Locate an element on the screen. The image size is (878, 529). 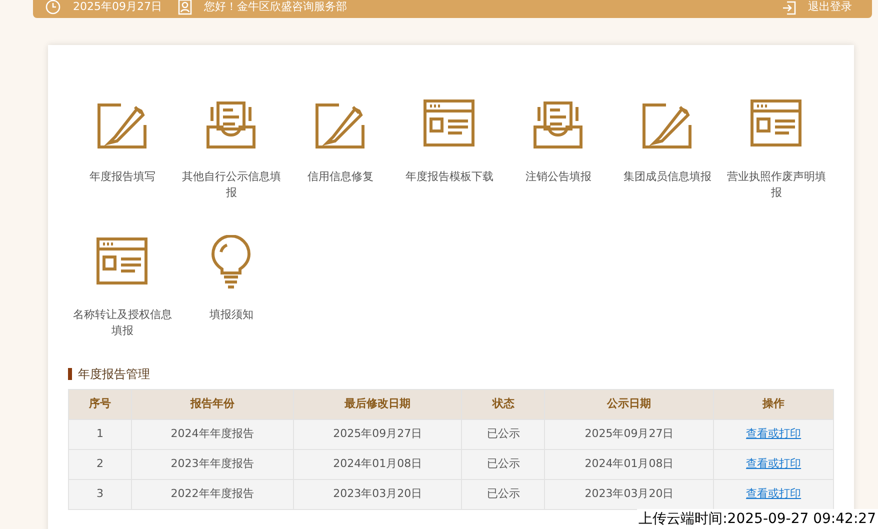
user-icon is located at coordinates (185, 7).